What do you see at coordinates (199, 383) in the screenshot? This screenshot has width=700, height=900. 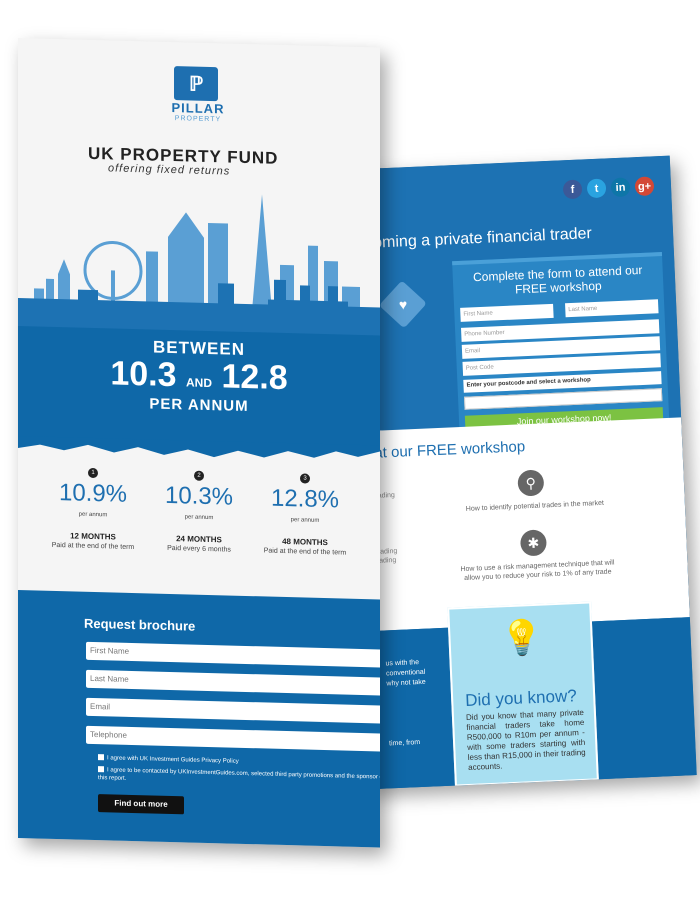 I see `and-label: AND` at bounding box center [199, 383].